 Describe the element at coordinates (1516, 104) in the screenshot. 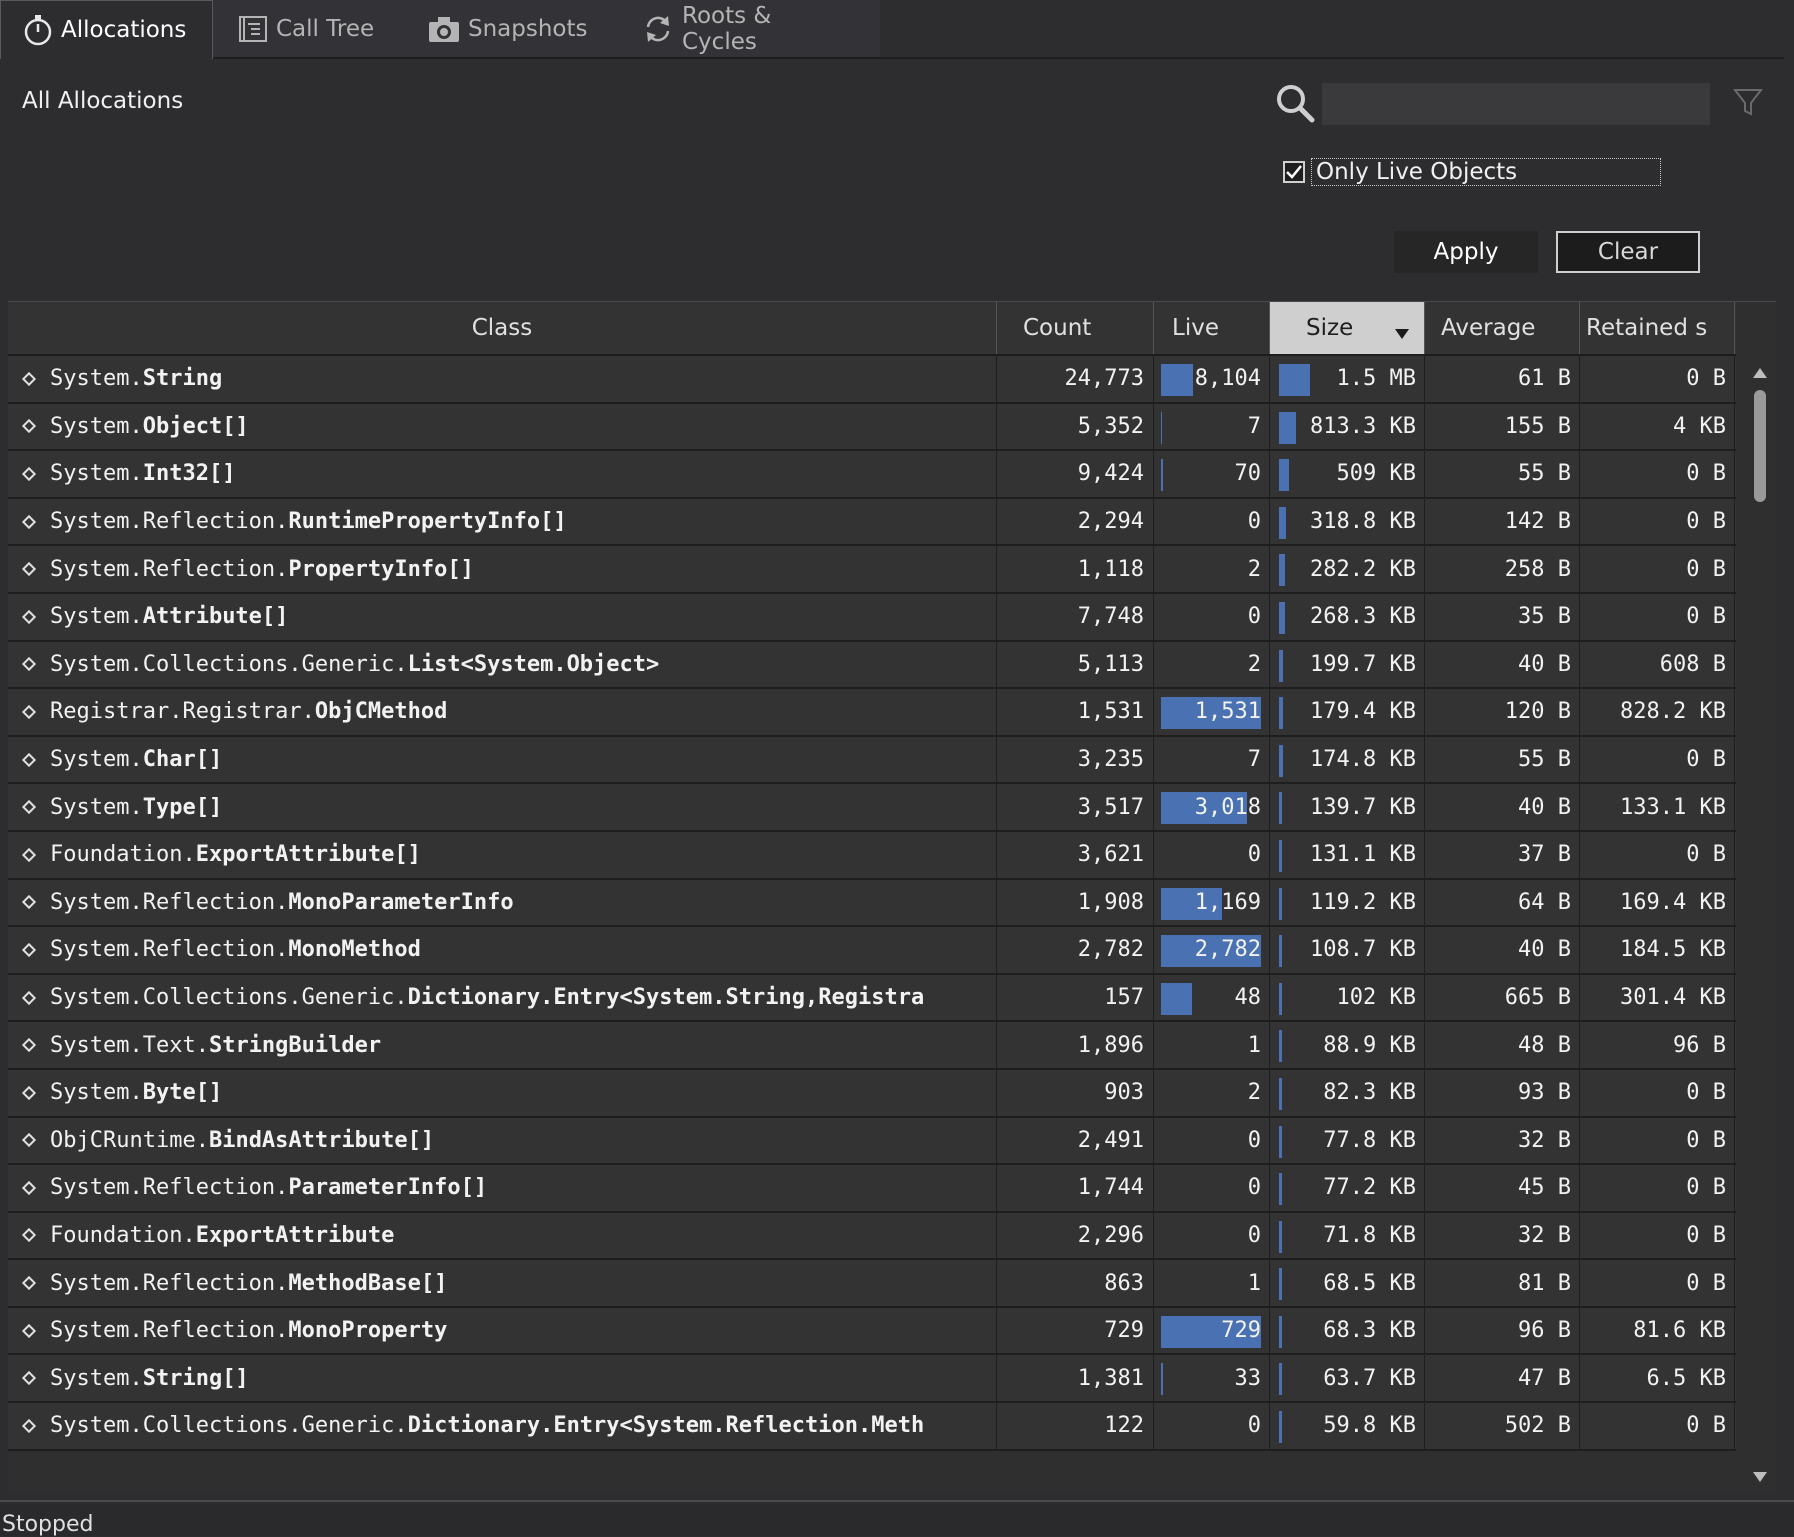

I see `search-input` at that location.